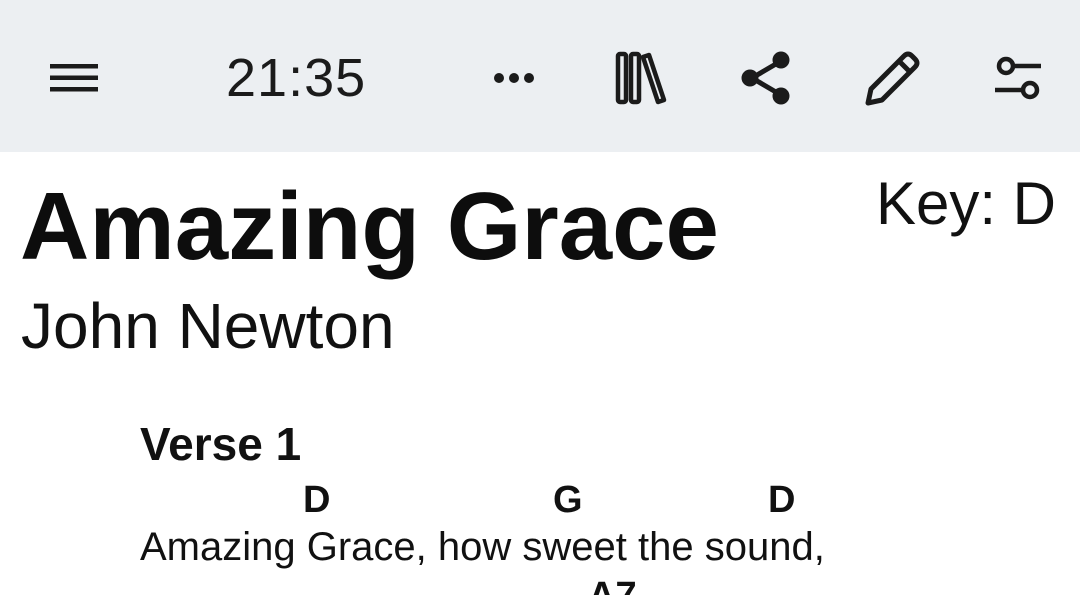  Describe the element at coordinates (641, 78) in the screenshot. I see `library-books-icon` at that location.